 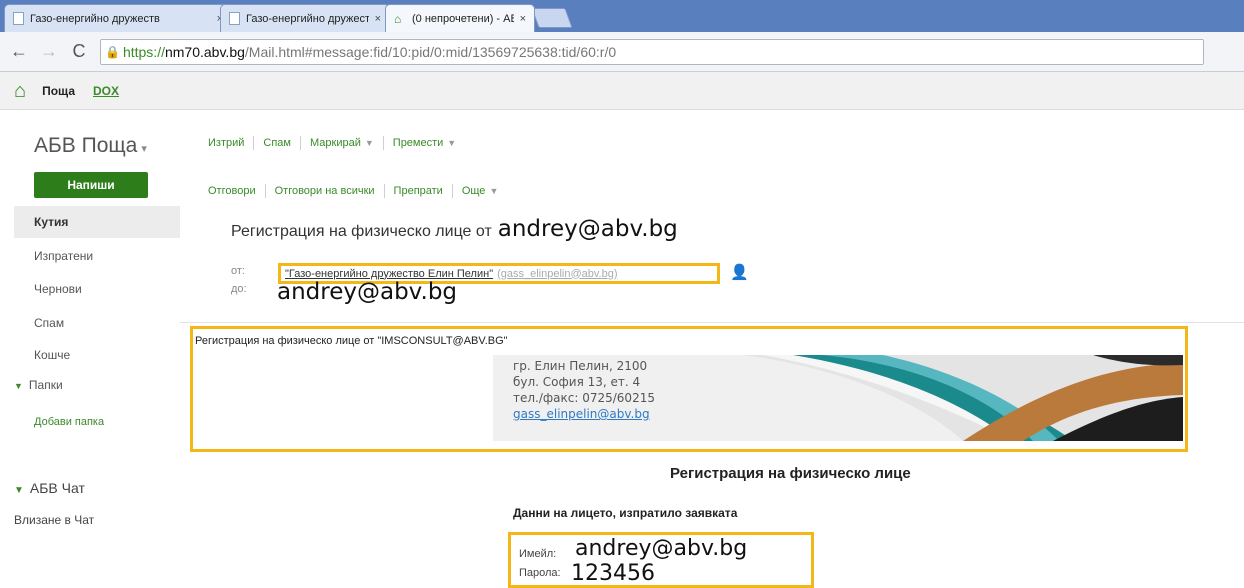 I want to click on address-line: бул. София 13, ет. 4, so click(x=577, y=382).